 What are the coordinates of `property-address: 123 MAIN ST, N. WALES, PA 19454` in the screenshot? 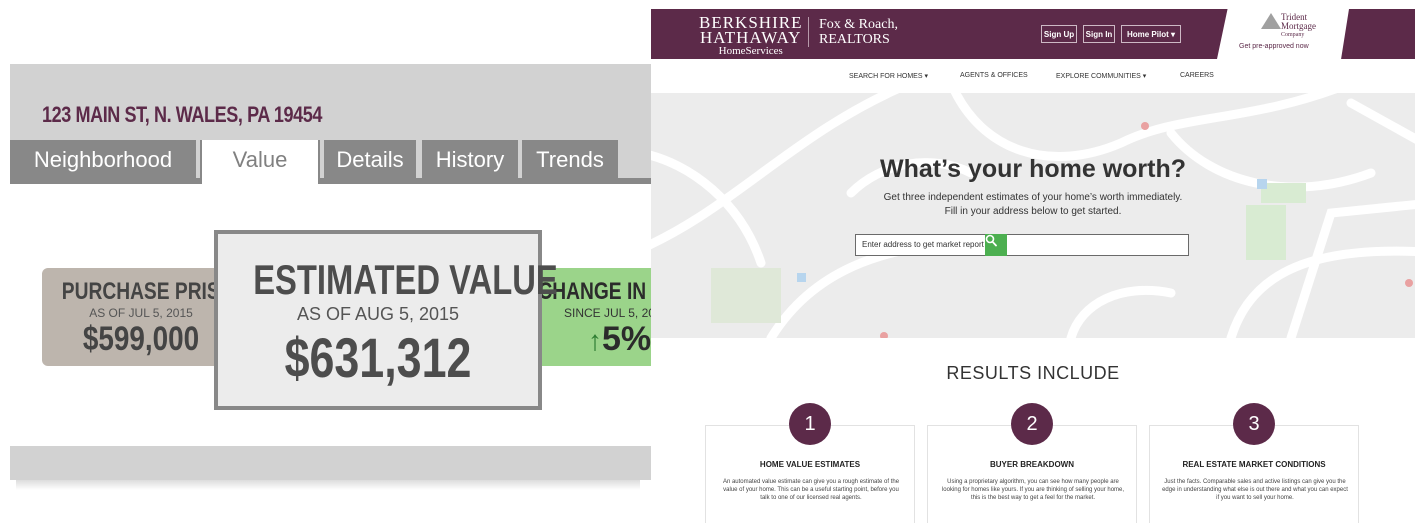 It's located at (182, 114).